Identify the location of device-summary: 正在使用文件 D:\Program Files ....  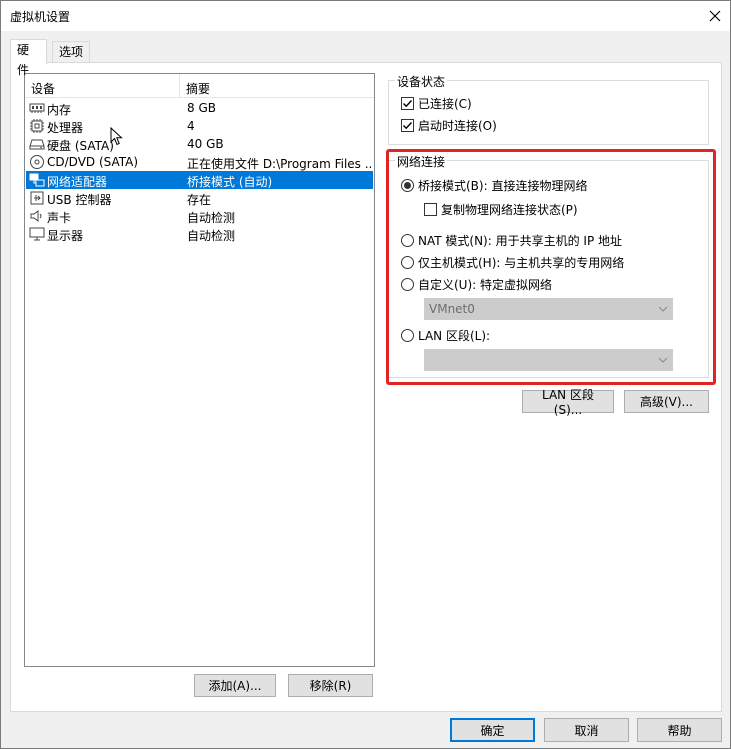
(279, 164).